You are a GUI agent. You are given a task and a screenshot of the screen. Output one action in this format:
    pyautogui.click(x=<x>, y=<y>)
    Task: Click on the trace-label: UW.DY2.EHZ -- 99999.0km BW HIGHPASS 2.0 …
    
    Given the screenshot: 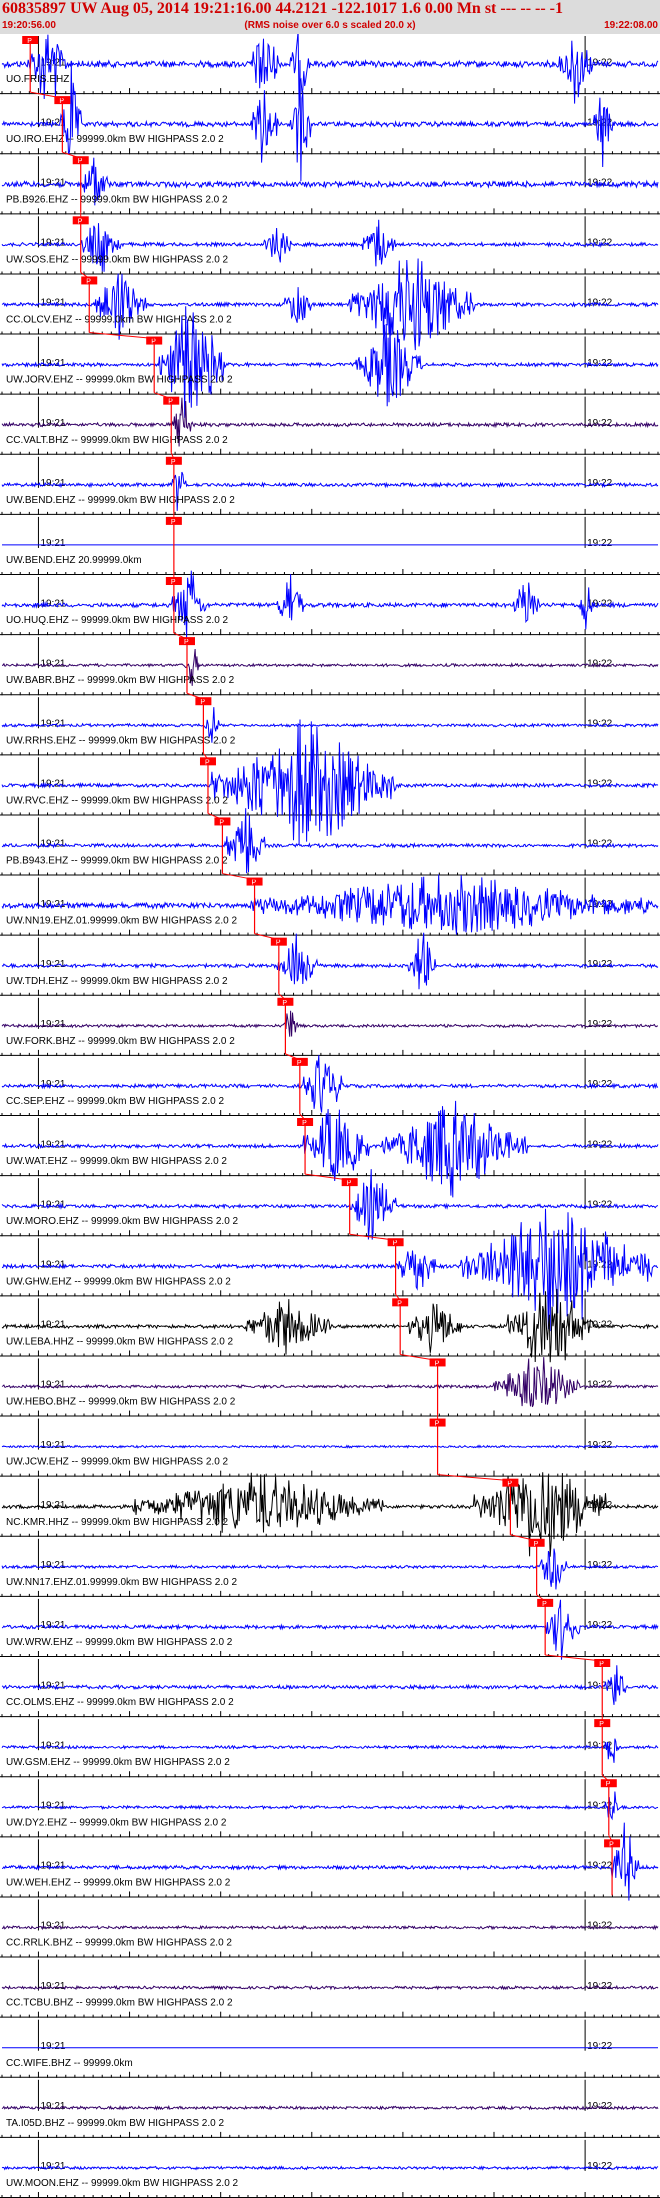 What is the action you would take?
    pyautogui.click(x=116, y=1822)
    